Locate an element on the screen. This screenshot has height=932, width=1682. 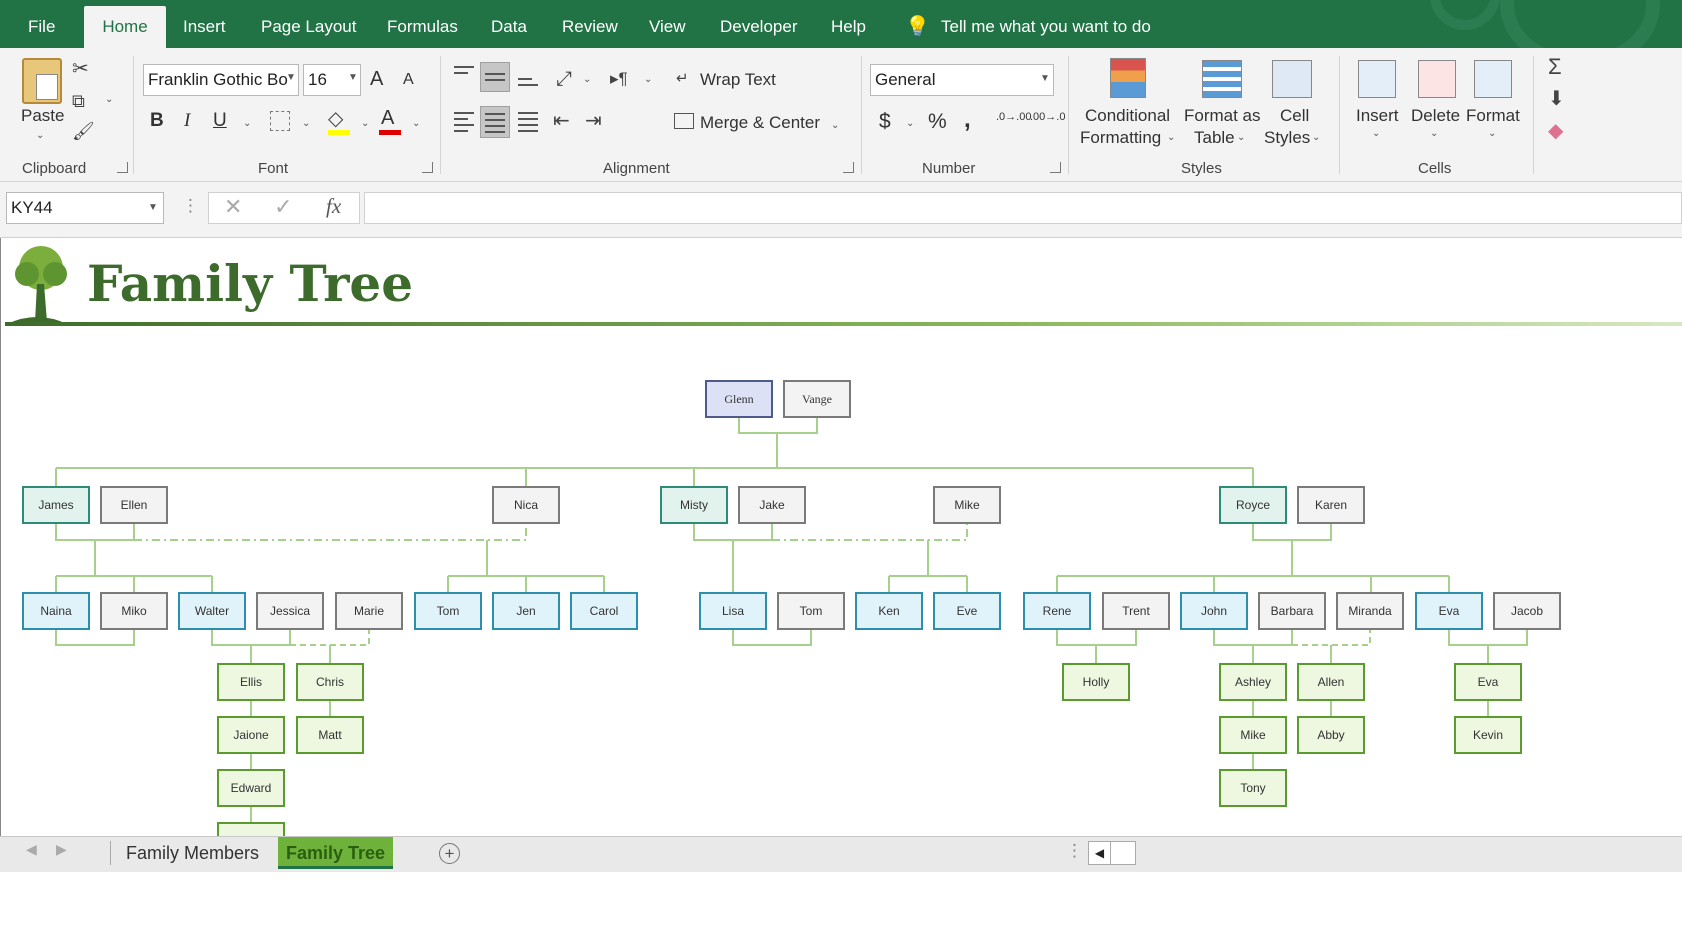
currency-button: $ is located at coordinates (885, 122).